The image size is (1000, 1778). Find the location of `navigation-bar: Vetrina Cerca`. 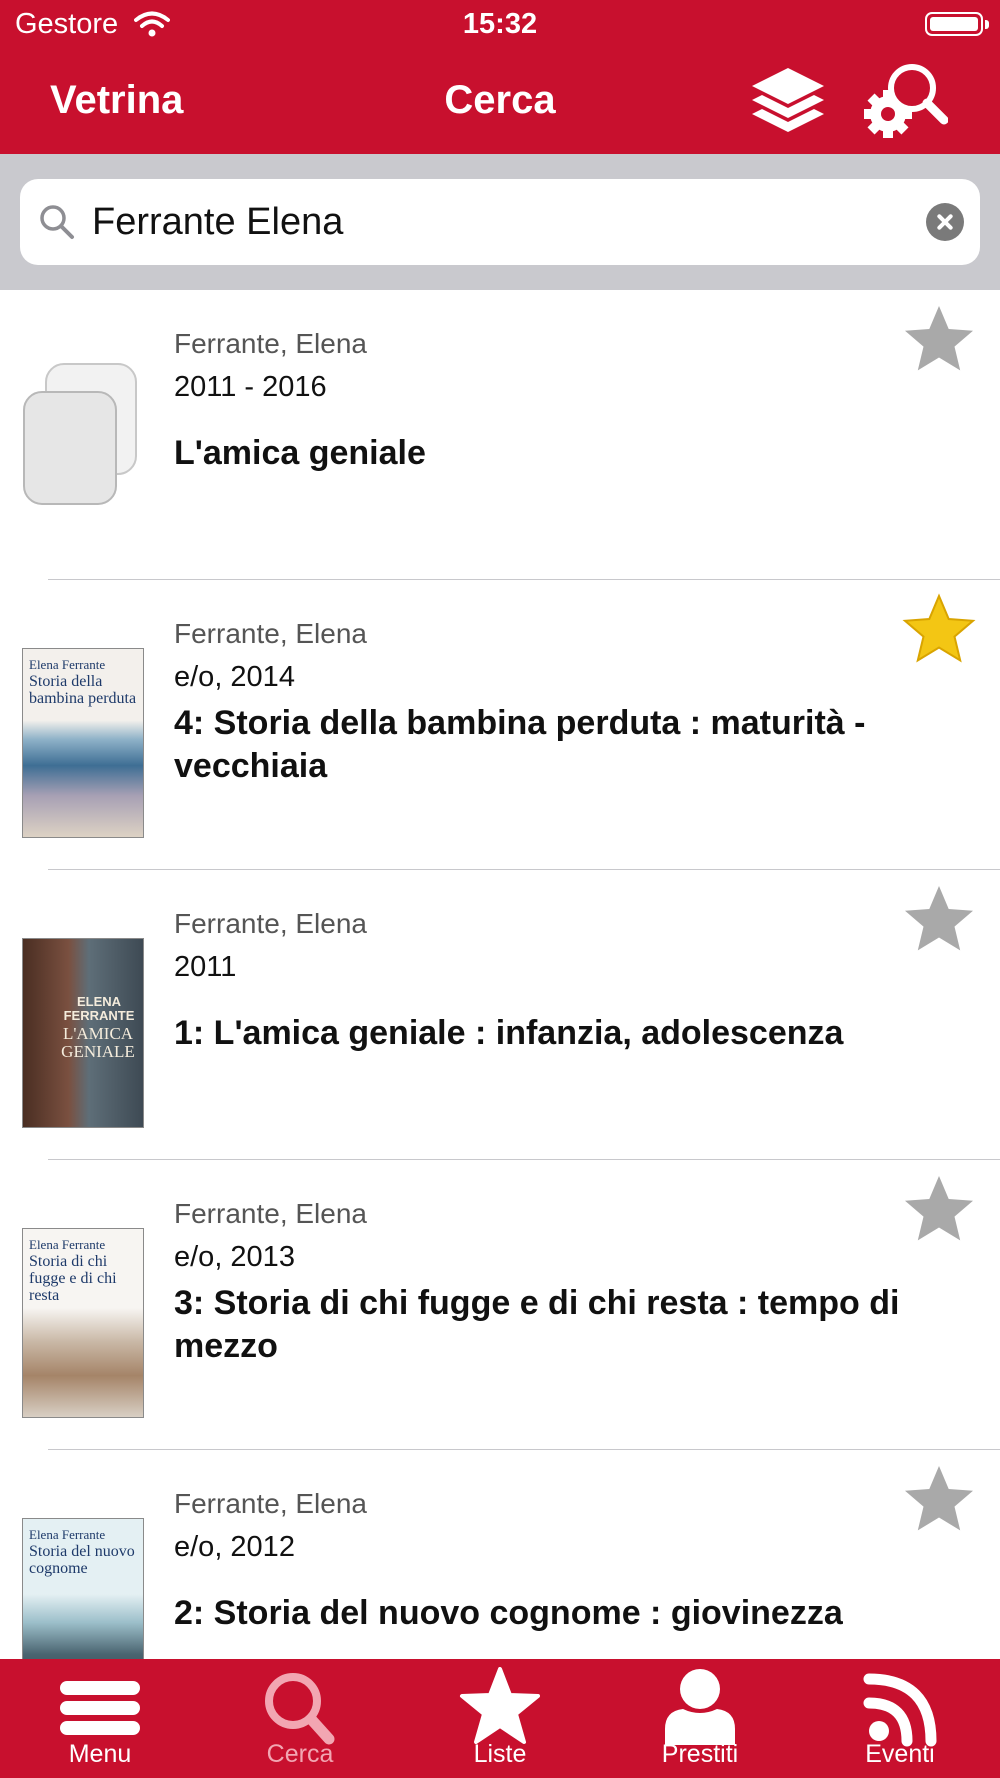

navigation-bar: Vetrina Cerca is located at coordinates (500, 102).